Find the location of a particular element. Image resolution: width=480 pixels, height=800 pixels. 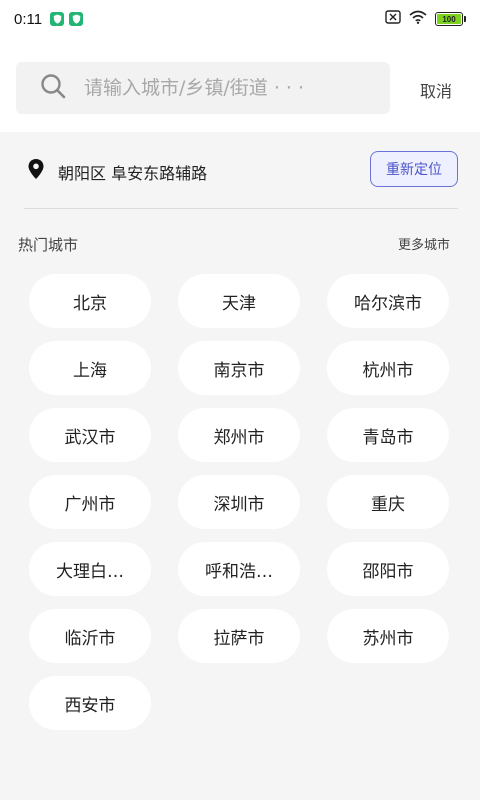

city-button: 南京市 is located at coordinates (239, 368).